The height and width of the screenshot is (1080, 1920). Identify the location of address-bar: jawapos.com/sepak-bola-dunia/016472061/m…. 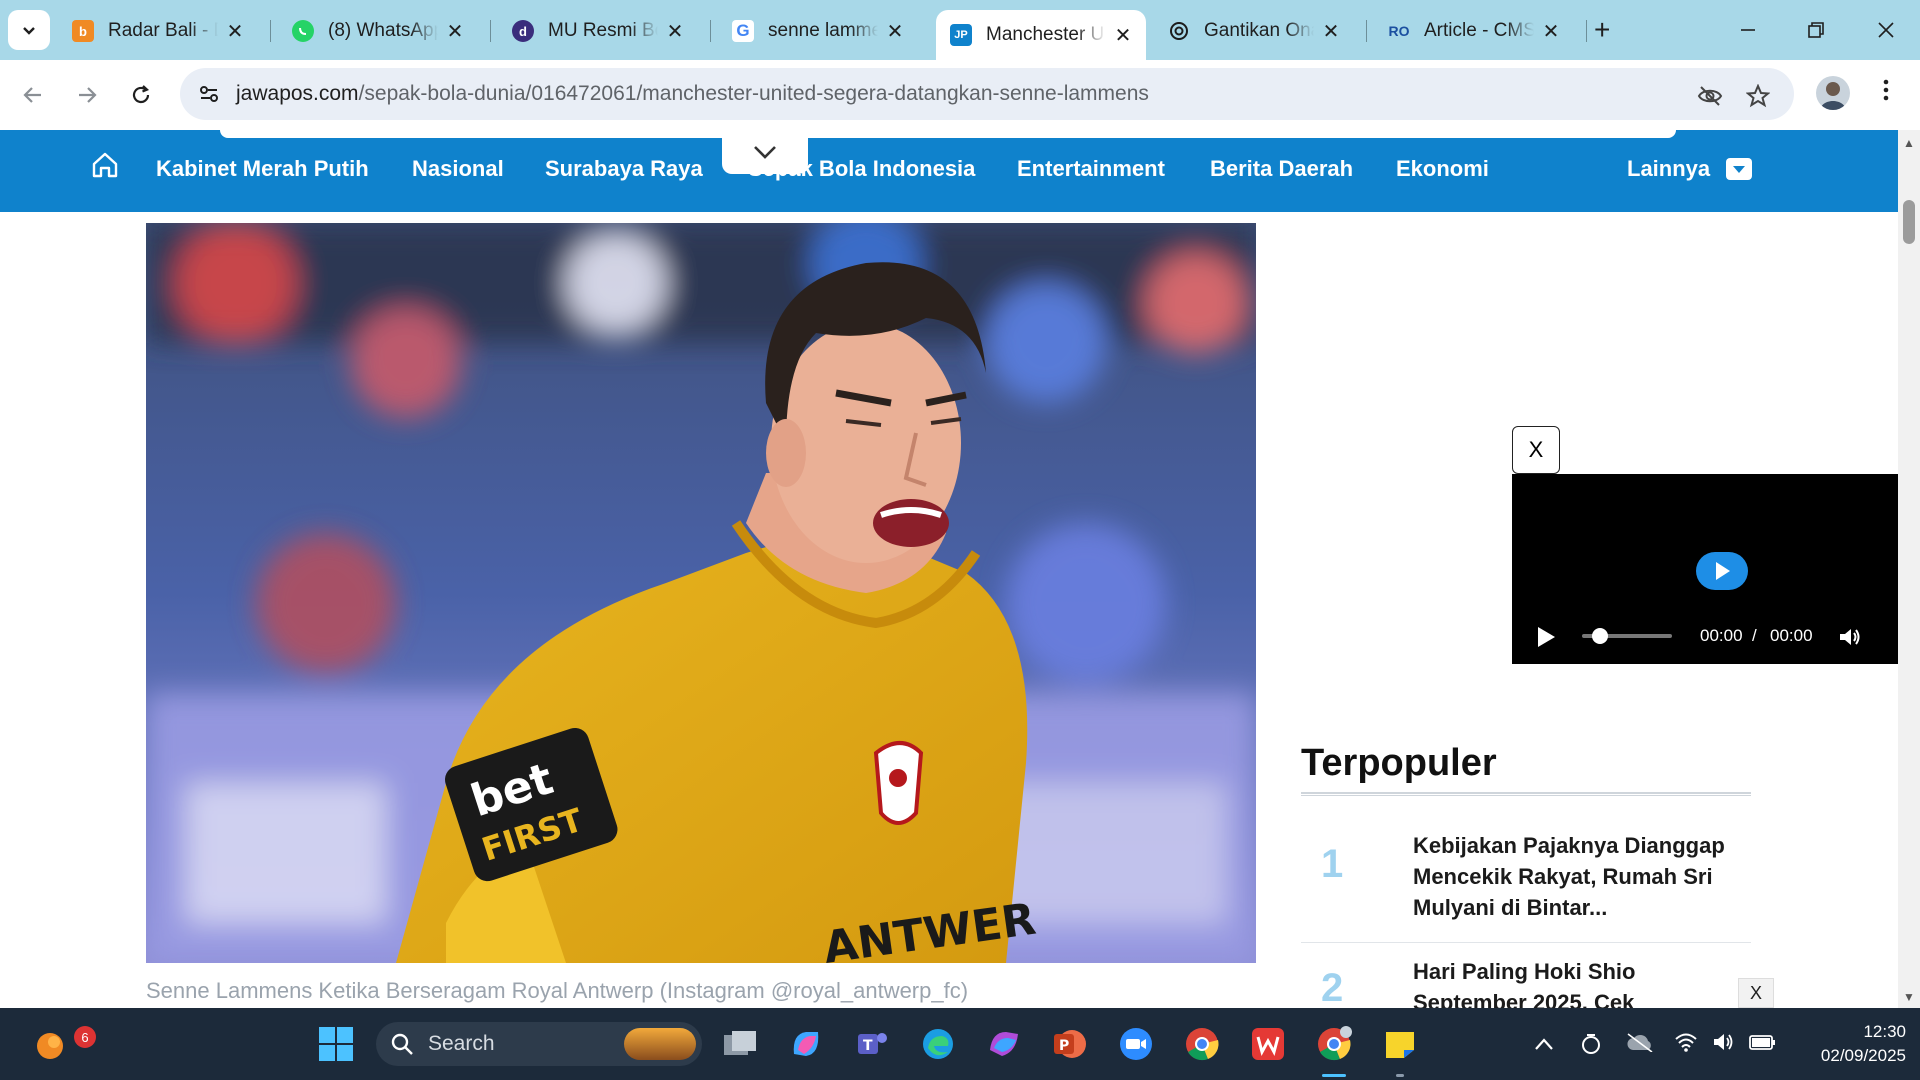
(987, 94).